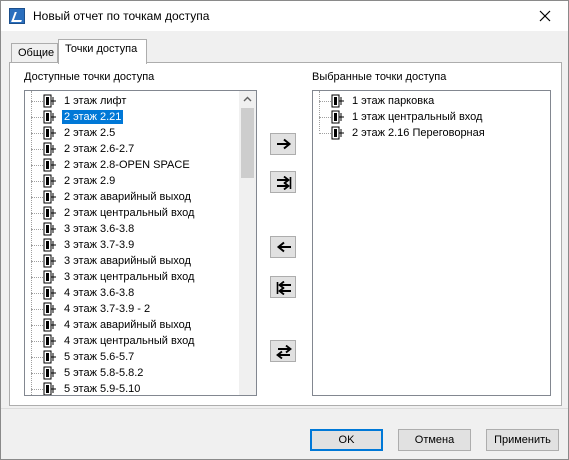 The image size is (569, 460). What do you see at coordinates (99, 293) in the screenshot?
I see `available-point-item-label: 4 этаж 3.6-3.8` at bounding box center [99, 293].